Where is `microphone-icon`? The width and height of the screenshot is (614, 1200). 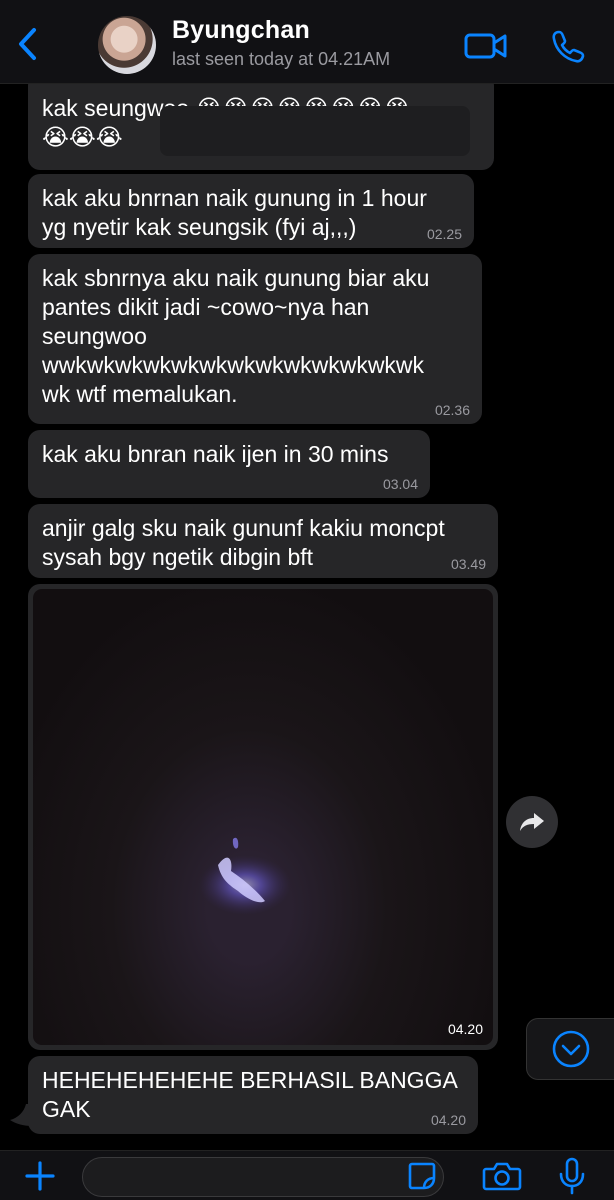 microphone-icon is located at coordinates (572, 1176).